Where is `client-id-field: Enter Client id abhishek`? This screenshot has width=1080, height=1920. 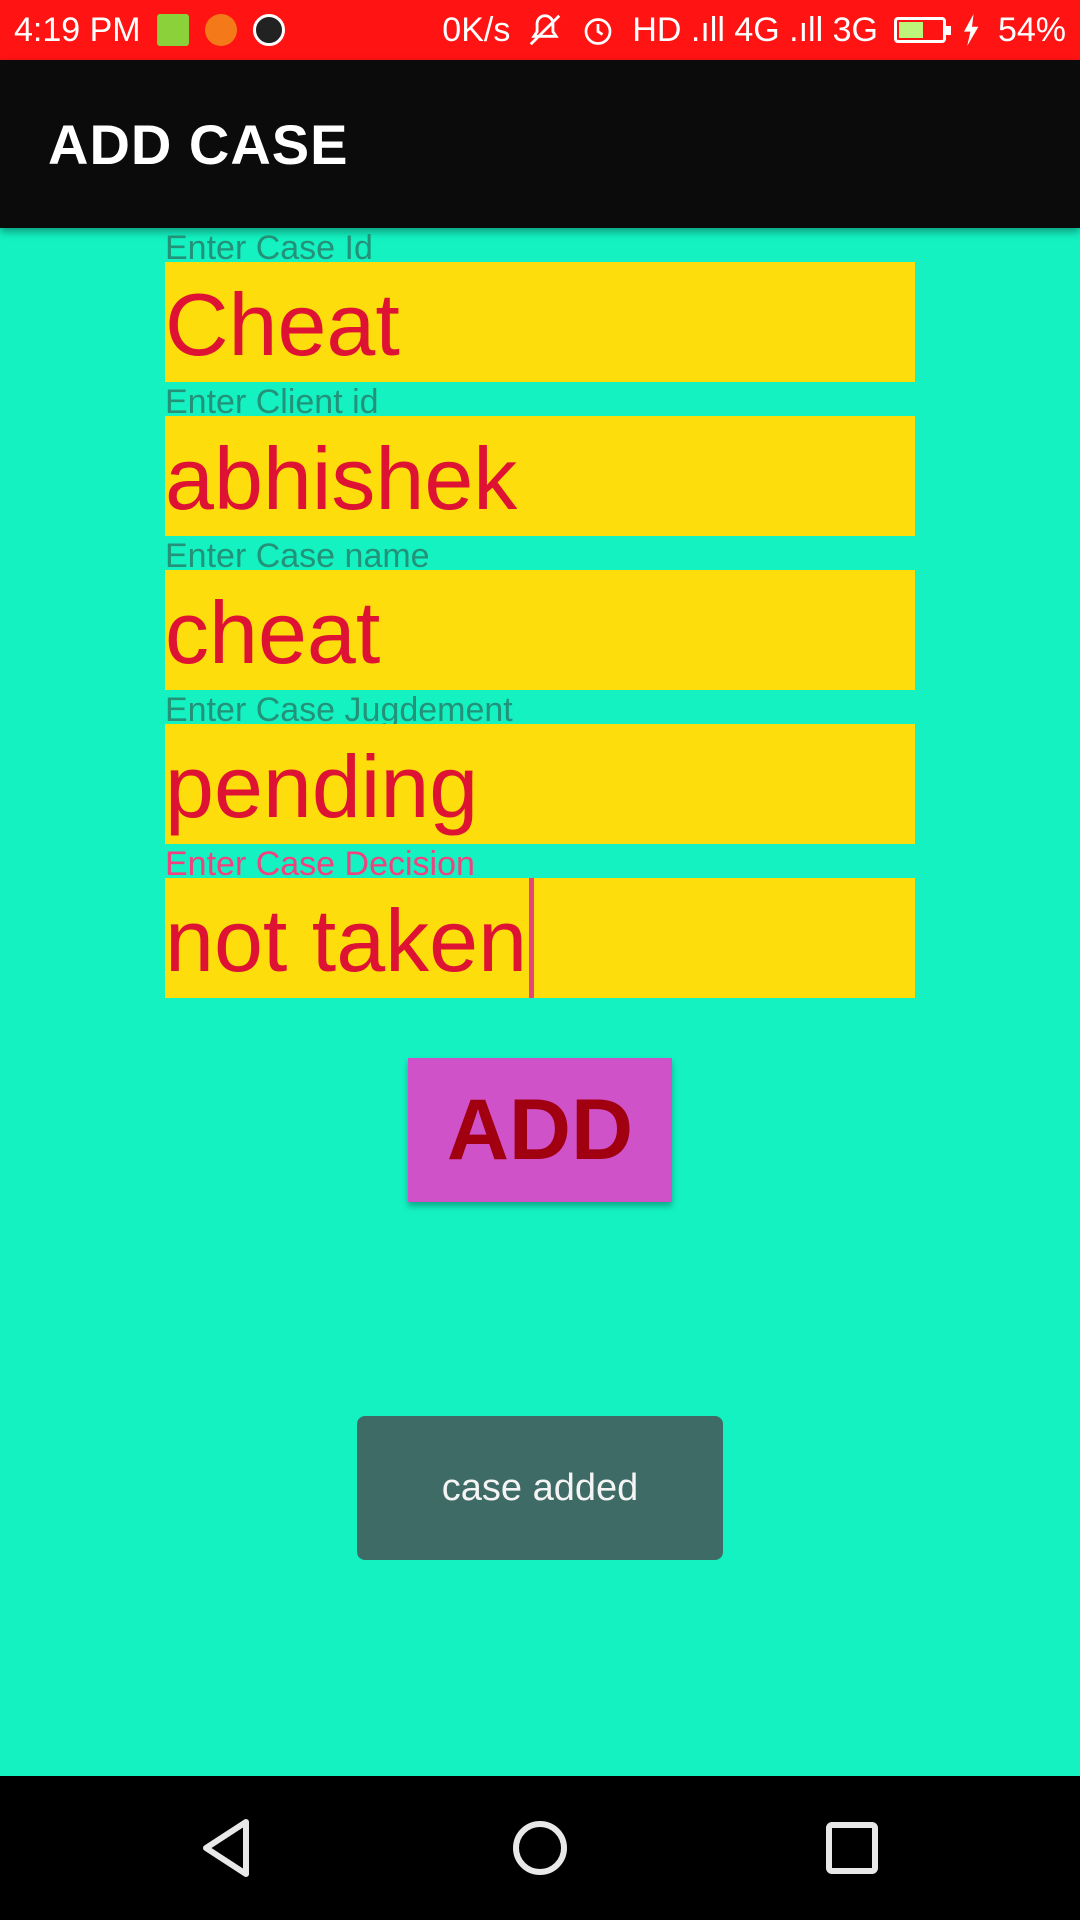 client-id-field: Enter Client id abhishek is located at coordinates (540, 459).